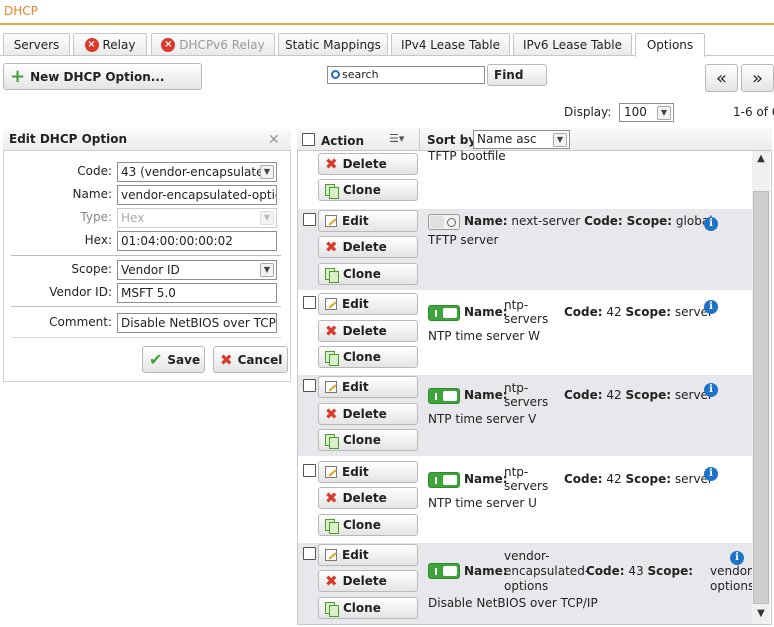 Image resolution: width=774 pixels, height=627 pixels. I want to click on title-divider, so click(387, 24).